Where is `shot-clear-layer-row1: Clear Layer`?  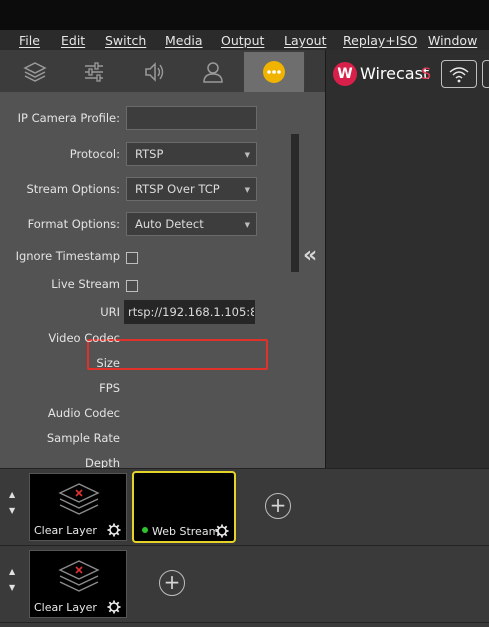
shot-clear-layer-row1: Clear Layer is located at coordinates (78, 507).